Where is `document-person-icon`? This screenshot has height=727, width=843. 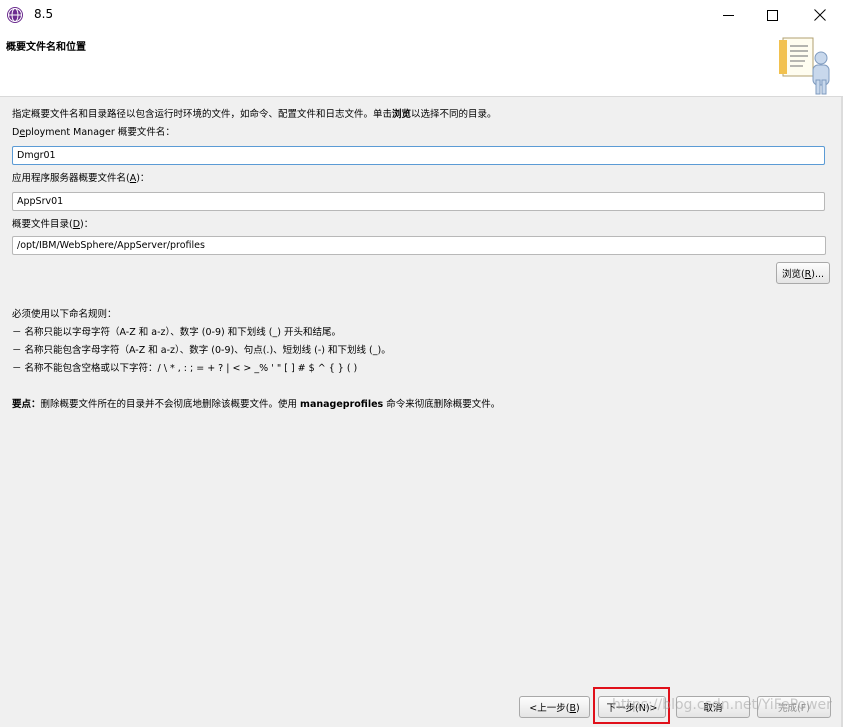 document-person-icon is located at coordinates (808, 66).